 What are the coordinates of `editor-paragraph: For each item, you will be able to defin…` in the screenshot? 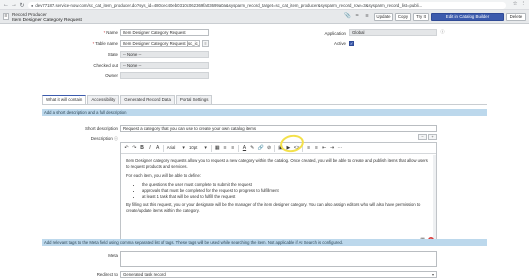 It's located at (163, 175).